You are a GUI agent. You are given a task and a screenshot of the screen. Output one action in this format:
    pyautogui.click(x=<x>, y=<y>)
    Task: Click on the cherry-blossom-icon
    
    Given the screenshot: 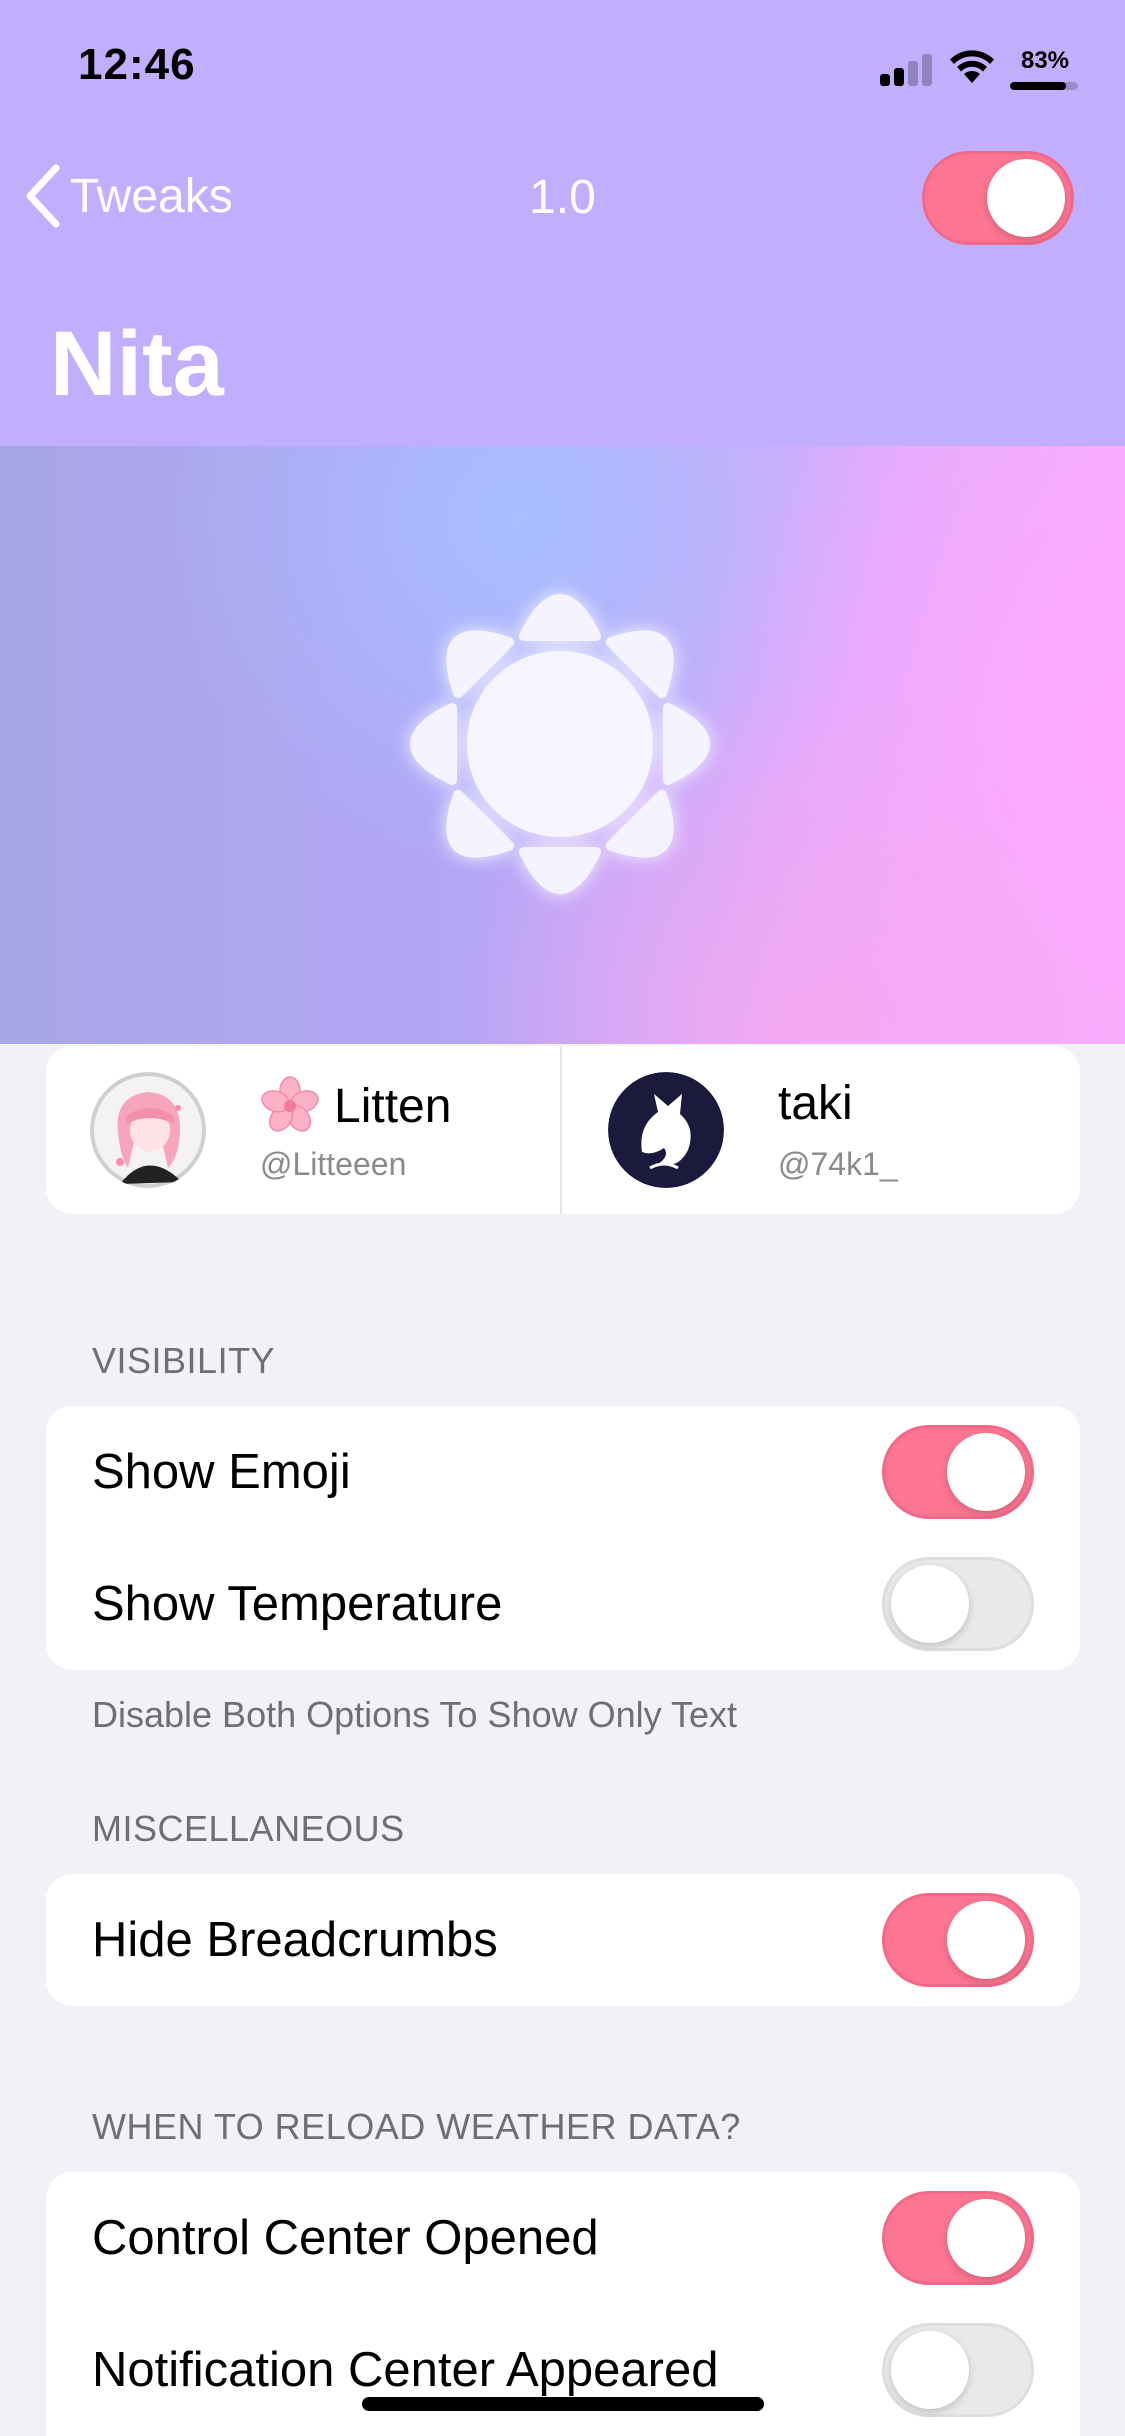 What is the action you would take?
    pyautogui.click(x=290, y=1104)
    